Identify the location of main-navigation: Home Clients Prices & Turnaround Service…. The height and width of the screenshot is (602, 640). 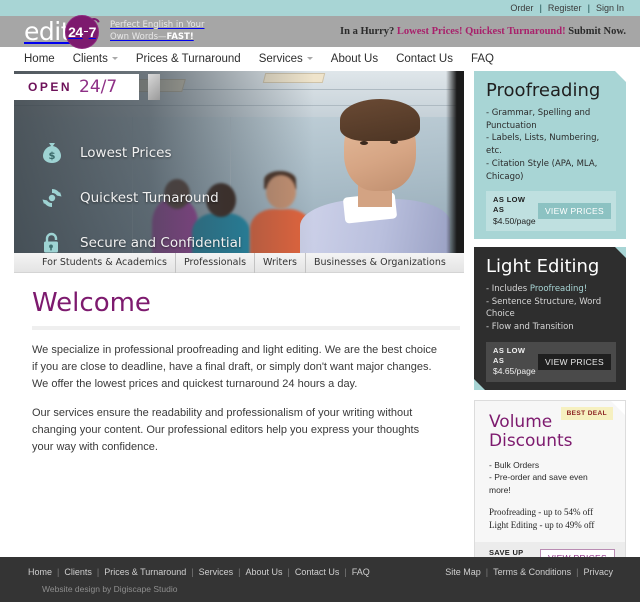
(320, 59).